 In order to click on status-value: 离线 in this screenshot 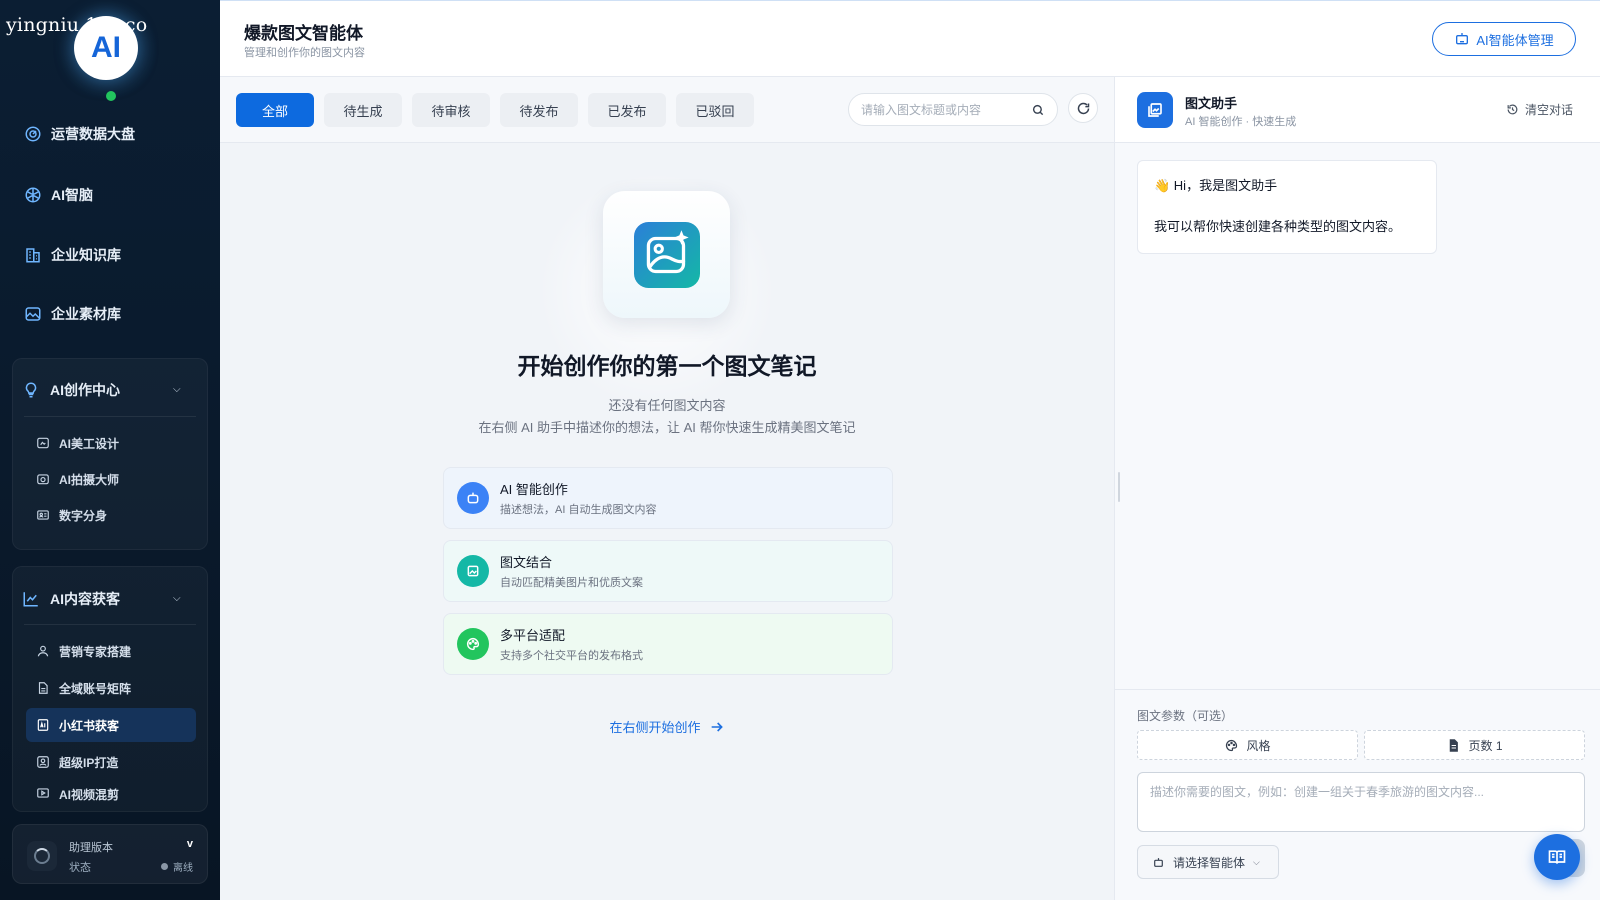, I will do `click(183, 868)`.